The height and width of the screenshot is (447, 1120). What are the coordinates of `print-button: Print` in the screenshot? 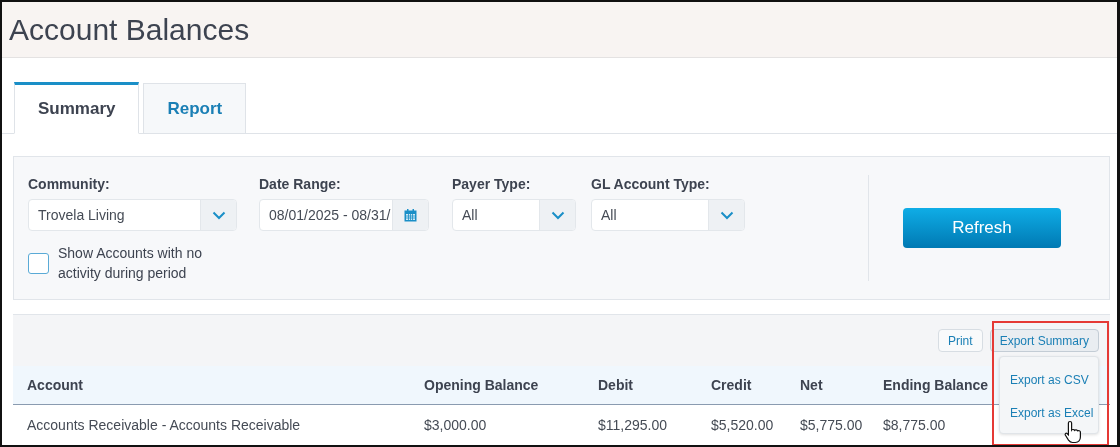 It's located at (960, 340).